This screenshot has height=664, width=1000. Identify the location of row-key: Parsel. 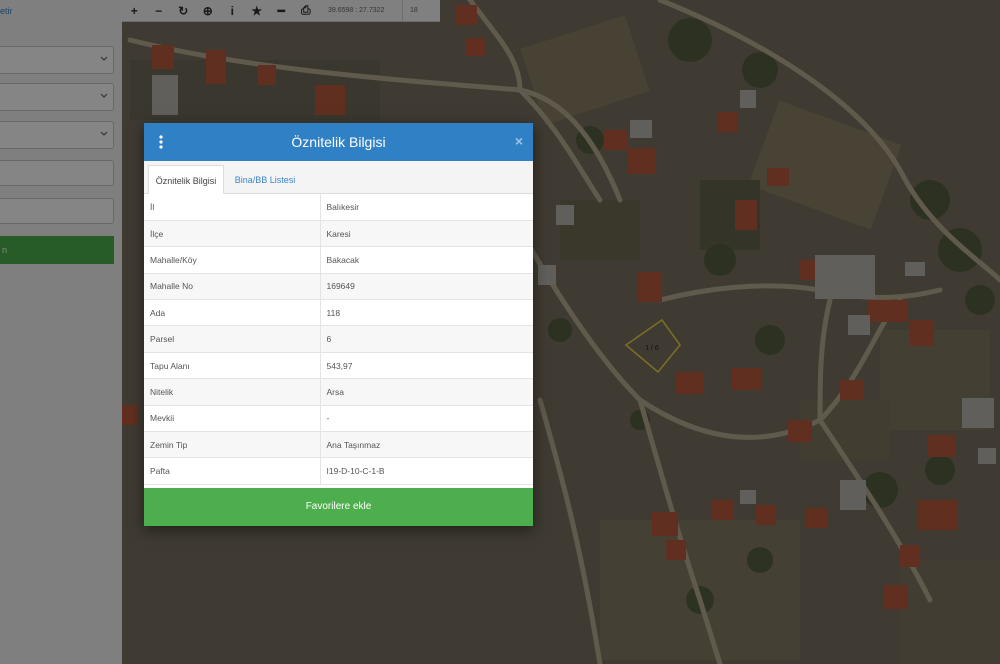
(232, 339).